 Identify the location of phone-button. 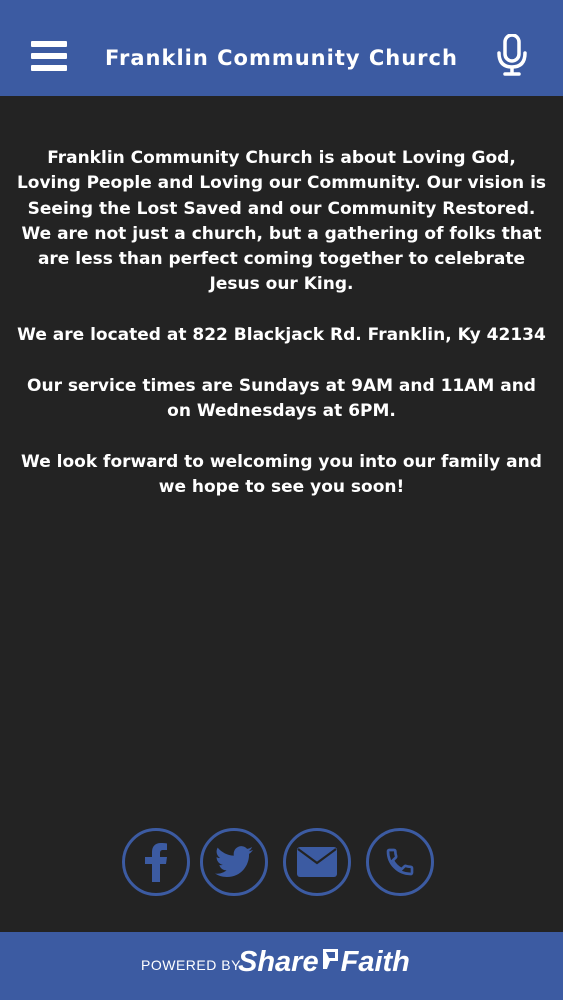
(400, 862).